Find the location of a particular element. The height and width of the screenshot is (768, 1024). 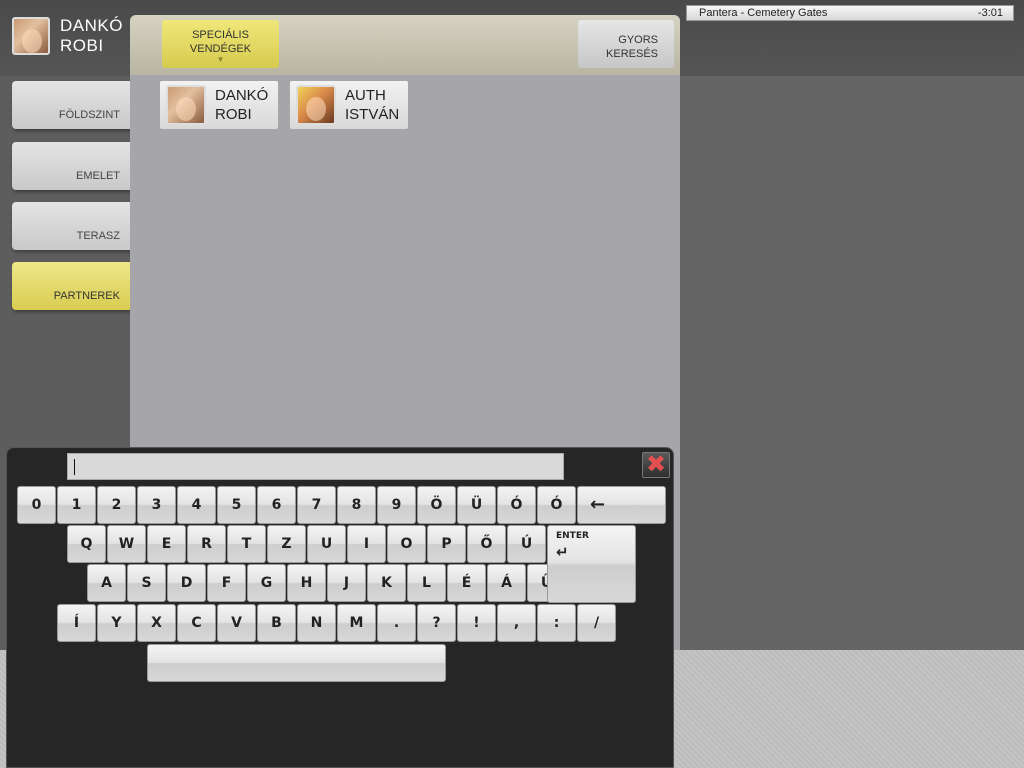

key-8: O is located at coordinates (406, 544).